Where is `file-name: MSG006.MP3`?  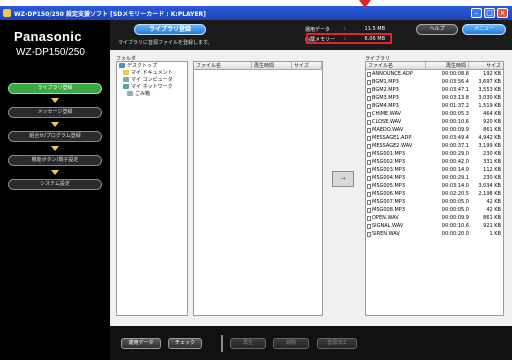 file-name: MSG006.MP3 is located at coordinates (389, 194).